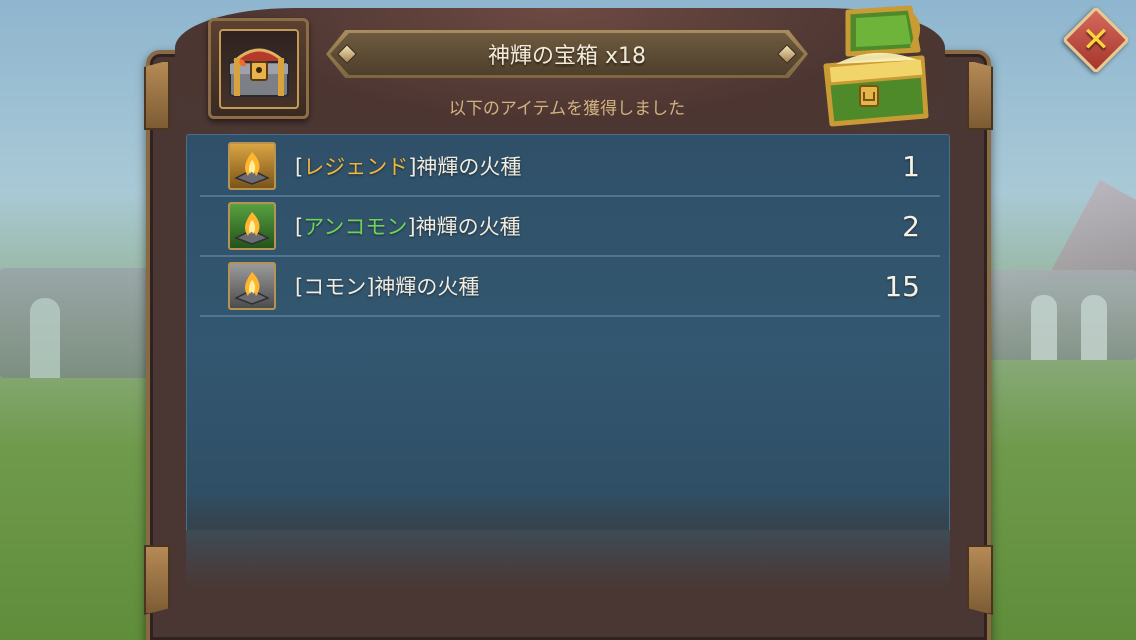  What do you see at coordinates (570, 227) in the screenshot?
I see `list-item: [アンコモン]神輝の火種 2` at bounding box center [570, 227].